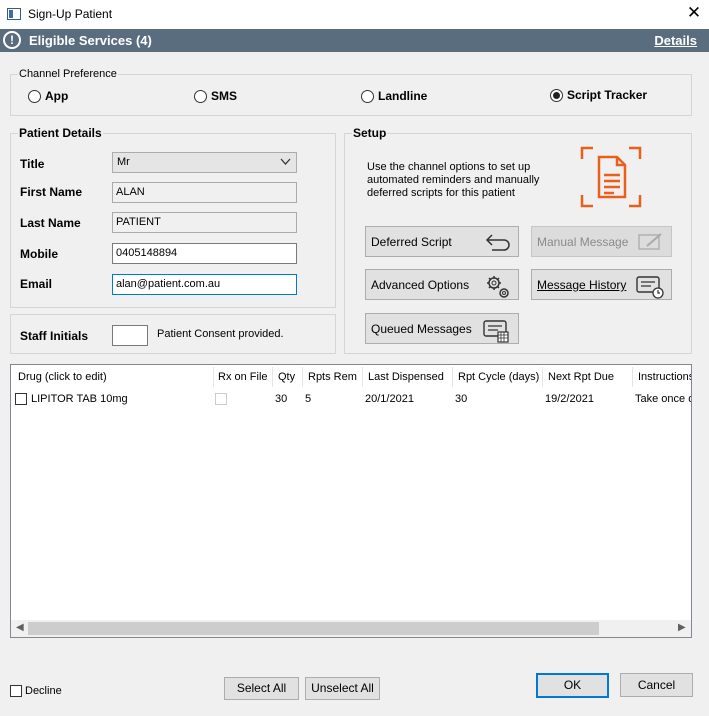 Image resolution: width=709 pixels, height=716 pixels. Describe the element at coordinates (70, 14) in the screenshot. I see `window-title: Sign-Up Patient` at that location.